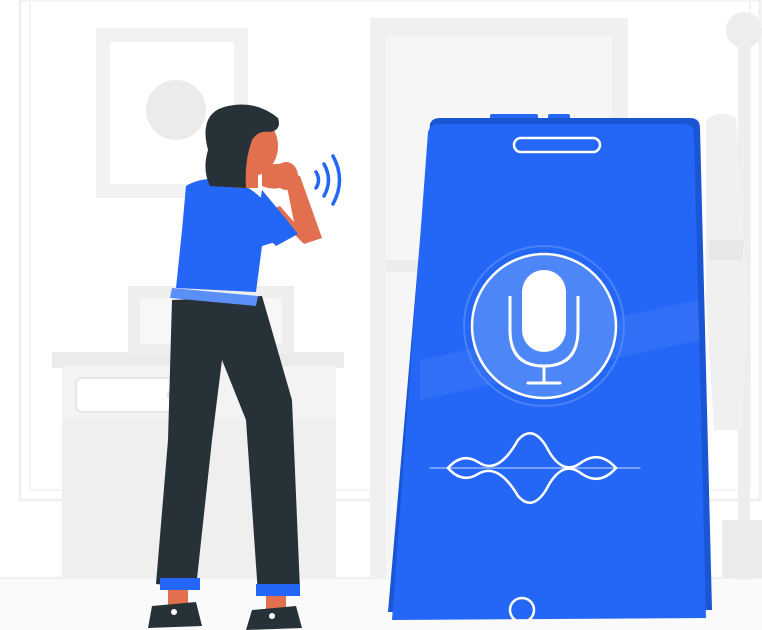 The image size is (762, 630). What do you see at coordinates (544, 311) in the screenshot?
I see `mic-capsule` at bounding box center [544, 311].